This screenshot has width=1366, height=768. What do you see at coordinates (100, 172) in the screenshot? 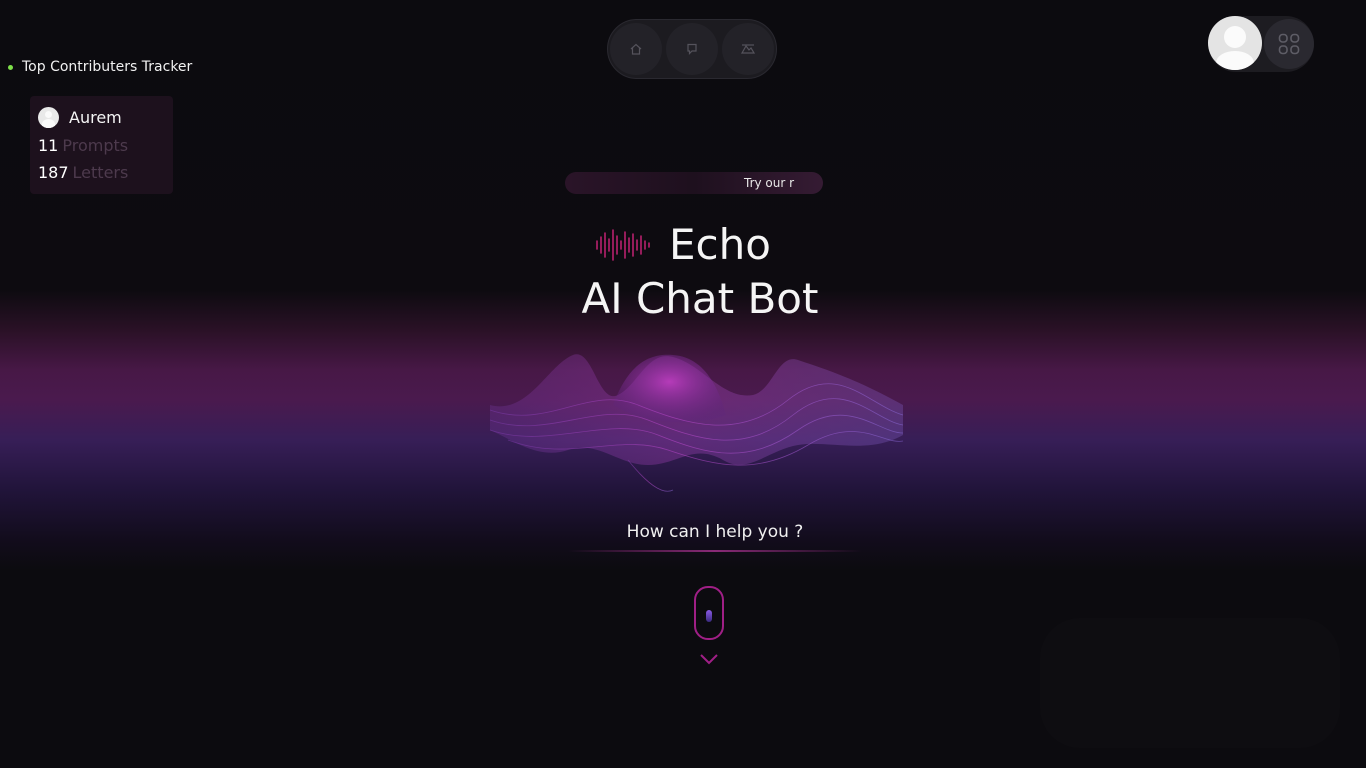
I see `letters-label: Letters` at bounding box center [100, 172].